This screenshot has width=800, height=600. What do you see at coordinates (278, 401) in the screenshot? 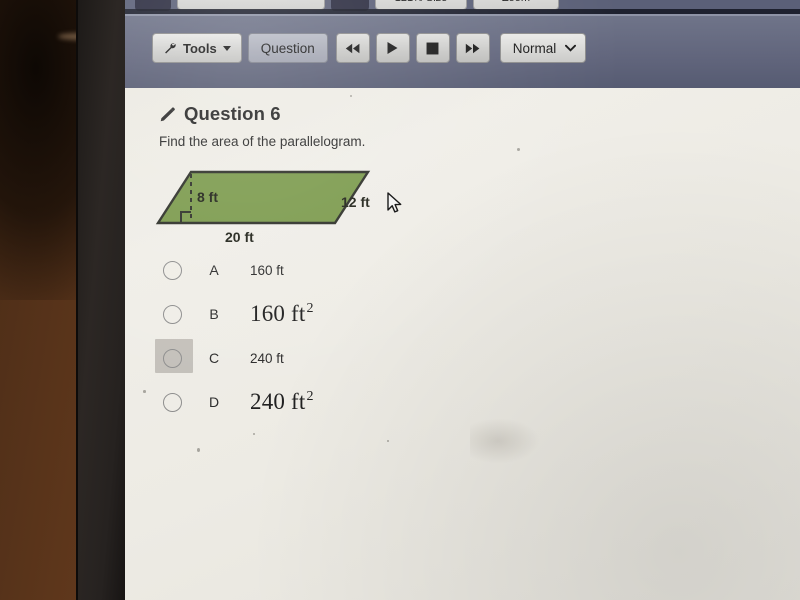
I see `option-value-d-base: 240 ft` at bounding box center [278, 401].